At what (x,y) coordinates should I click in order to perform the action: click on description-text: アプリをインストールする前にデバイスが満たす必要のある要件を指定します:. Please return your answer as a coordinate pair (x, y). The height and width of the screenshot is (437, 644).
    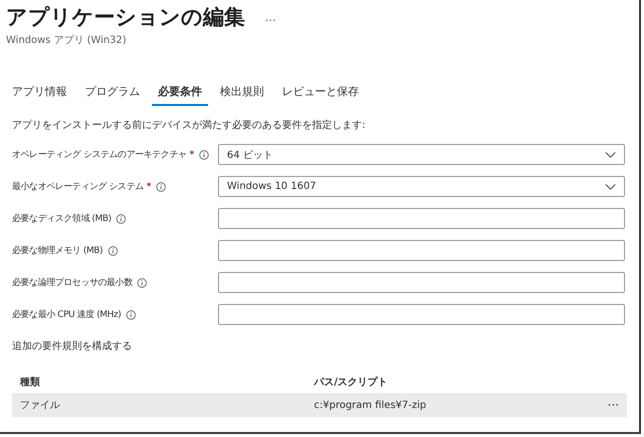
    Looking at the image, I should click on (189, 125).